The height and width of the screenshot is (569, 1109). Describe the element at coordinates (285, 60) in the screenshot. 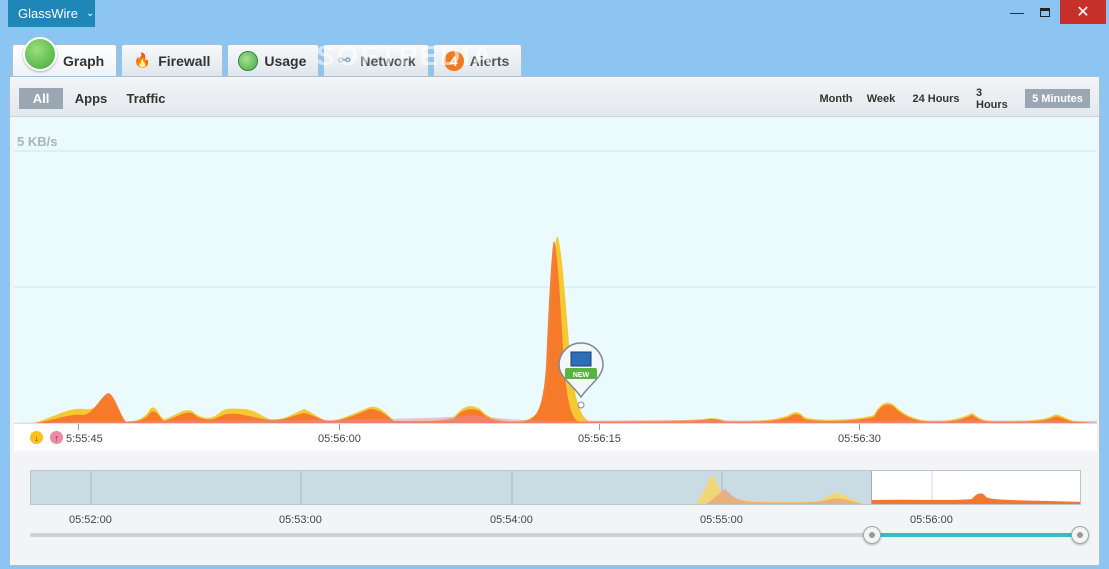

I see `tab-label: Usage` at that location.